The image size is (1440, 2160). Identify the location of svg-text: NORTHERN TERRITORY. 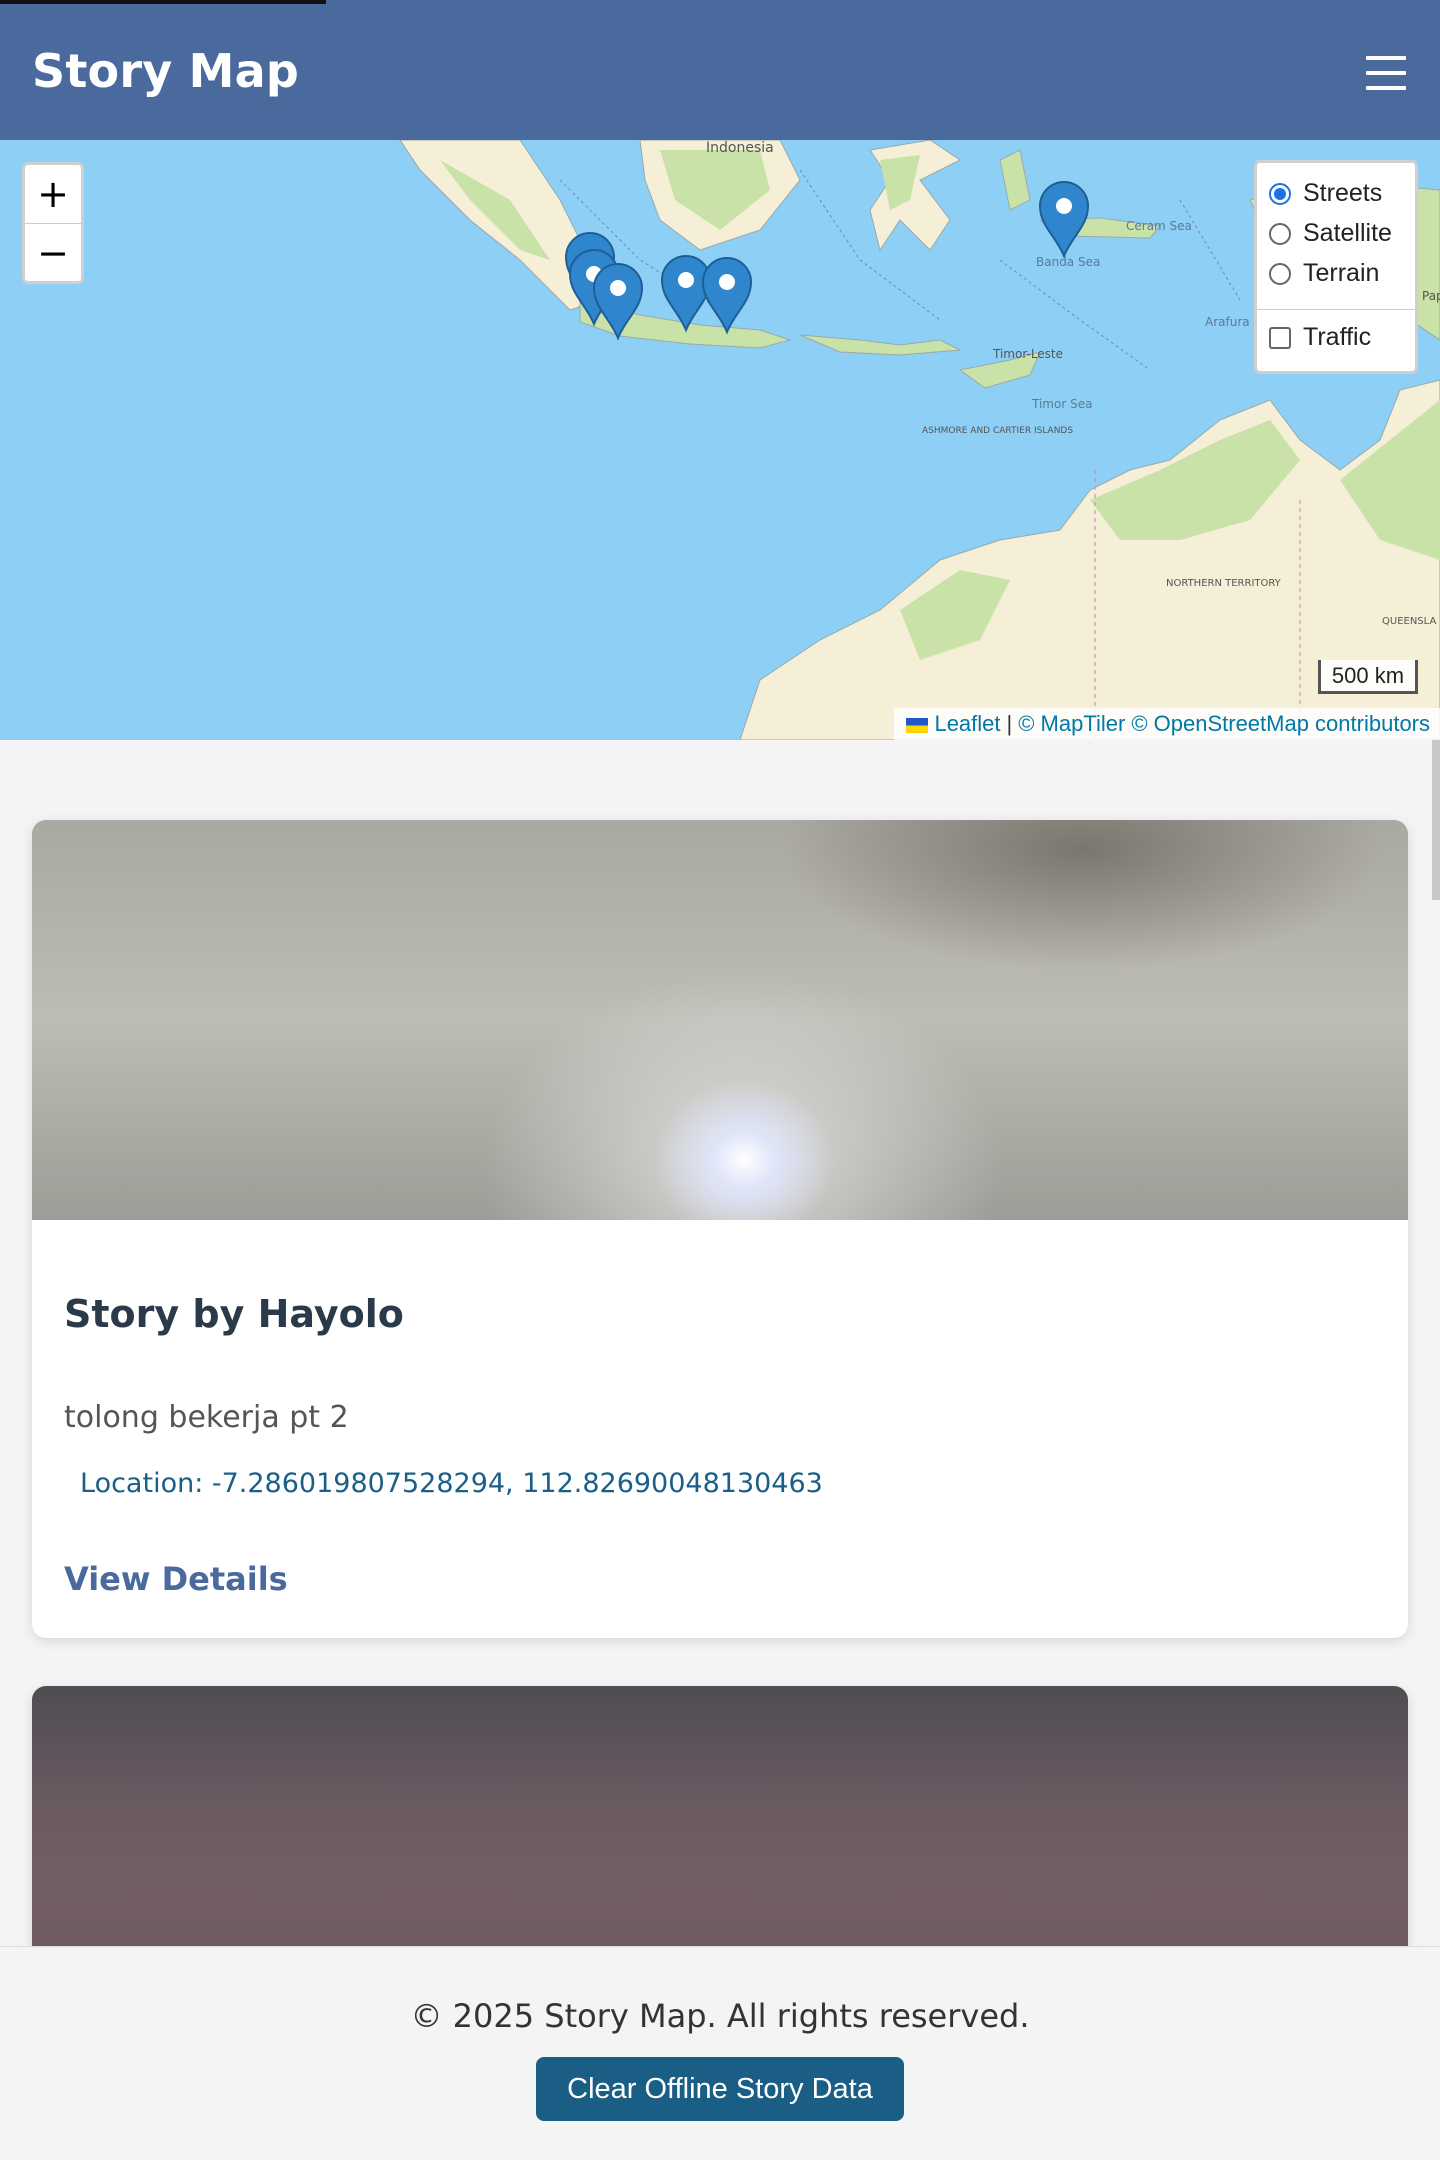
(1224, 583).